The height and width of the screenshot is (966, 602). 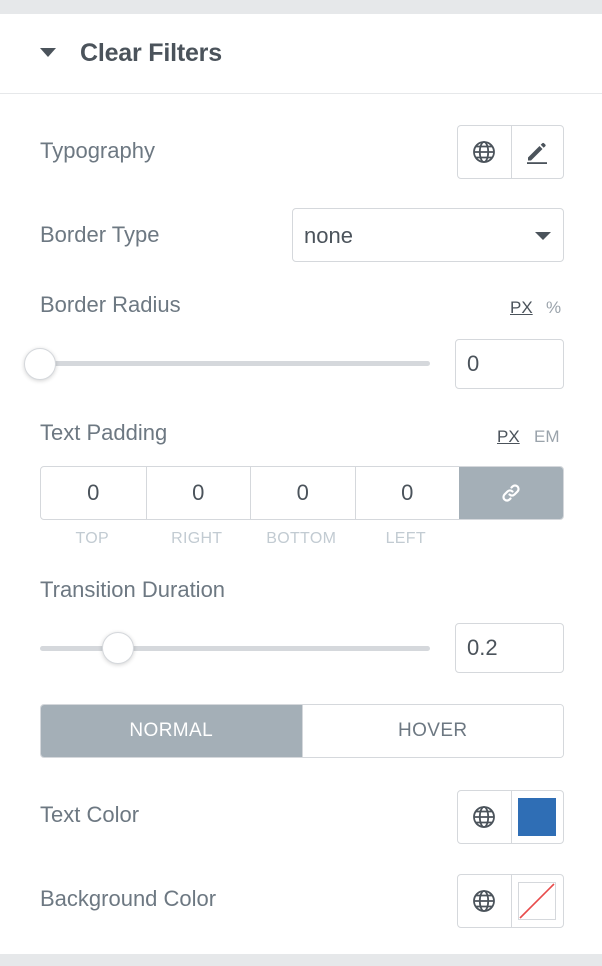 I want to click on padding-side-labels: TOP RIGHT BOTTOM LEFT, so click(x=250, y=539).